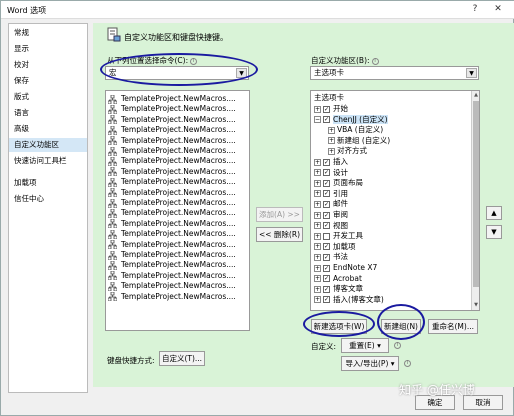 The height and width of the screenshot is (416, 514). Describe the element at coordinates (331, 226) in the screenshot. I see `ribbon-tree-item: + ✓ 视图` at that location.